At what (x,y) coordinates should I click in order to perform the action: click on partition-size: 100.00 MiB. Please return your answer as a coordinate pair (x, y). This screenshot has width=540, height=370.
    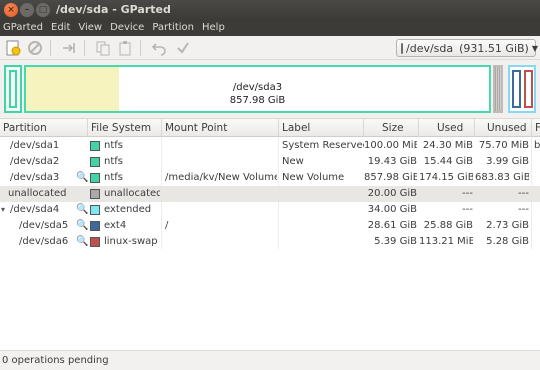
    Looking at the image, I should click on (390, 145).